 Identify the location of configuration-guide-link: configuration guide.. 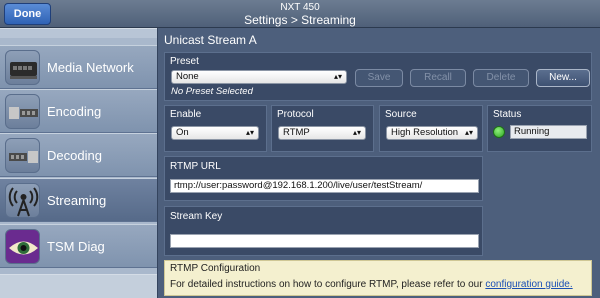
(528, 284).